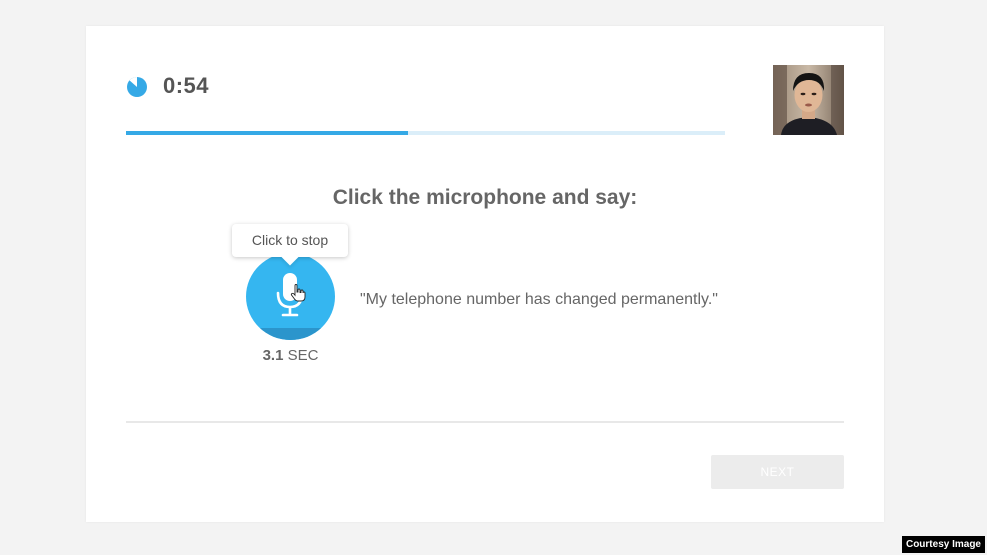 The height and width of the screenshot is (555, 987). I want to click on next-button: NEXT, so click(777, 472).